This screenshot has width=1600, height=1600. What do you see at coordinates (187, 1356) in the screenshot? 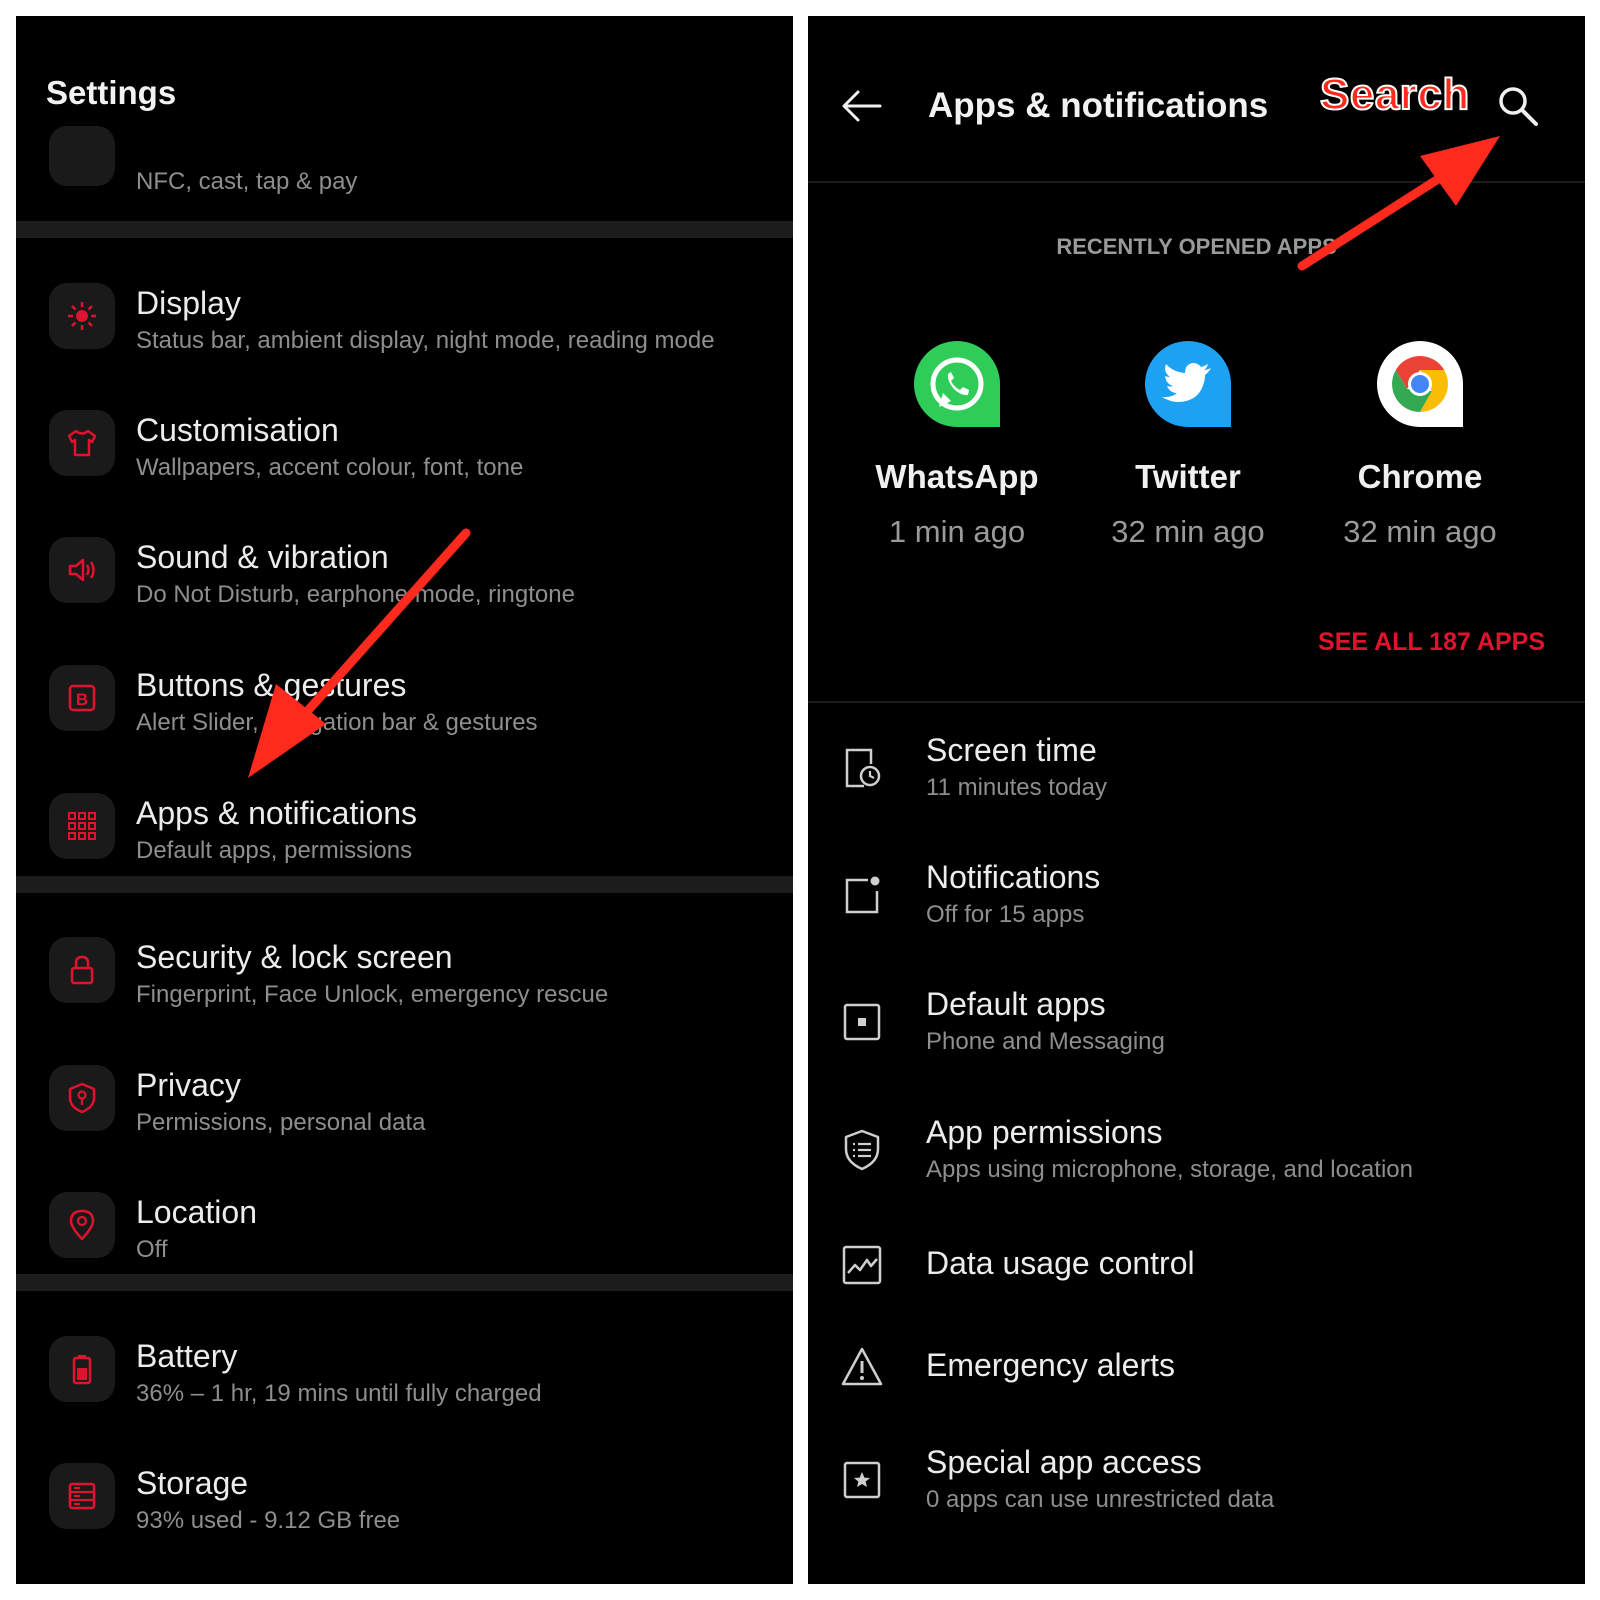
I see `item-title: Battery` at bounding box center [187, 1356].